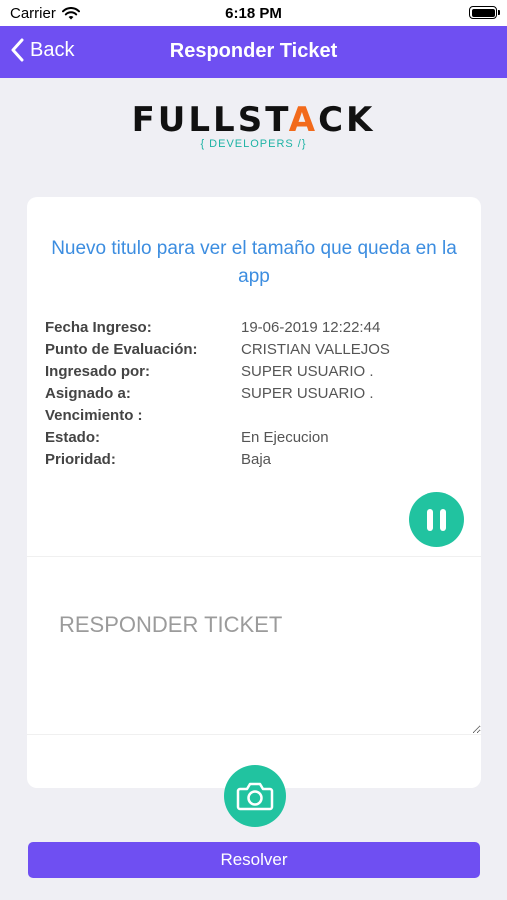 Image resolution: width=507 pixels, height=900 pixels. I want to click on pause-button, so click(436, 519).